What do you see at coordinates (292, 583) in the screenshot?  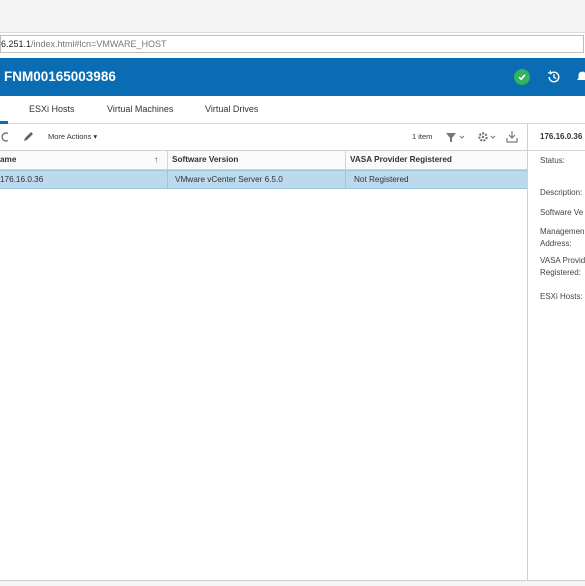 I see `status-bar` at bounding box center [292, 583].